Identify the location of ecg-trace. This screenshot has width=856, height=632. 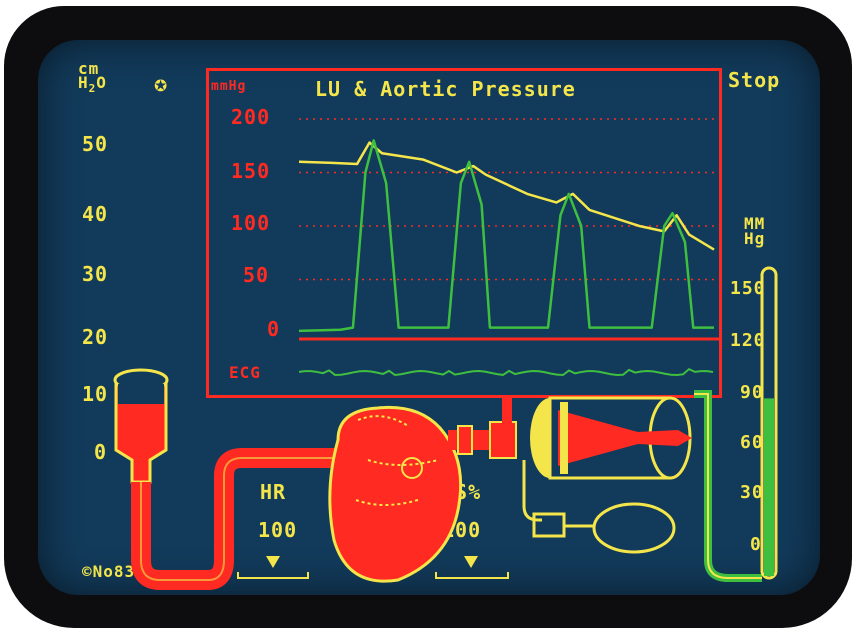
(506, 372).